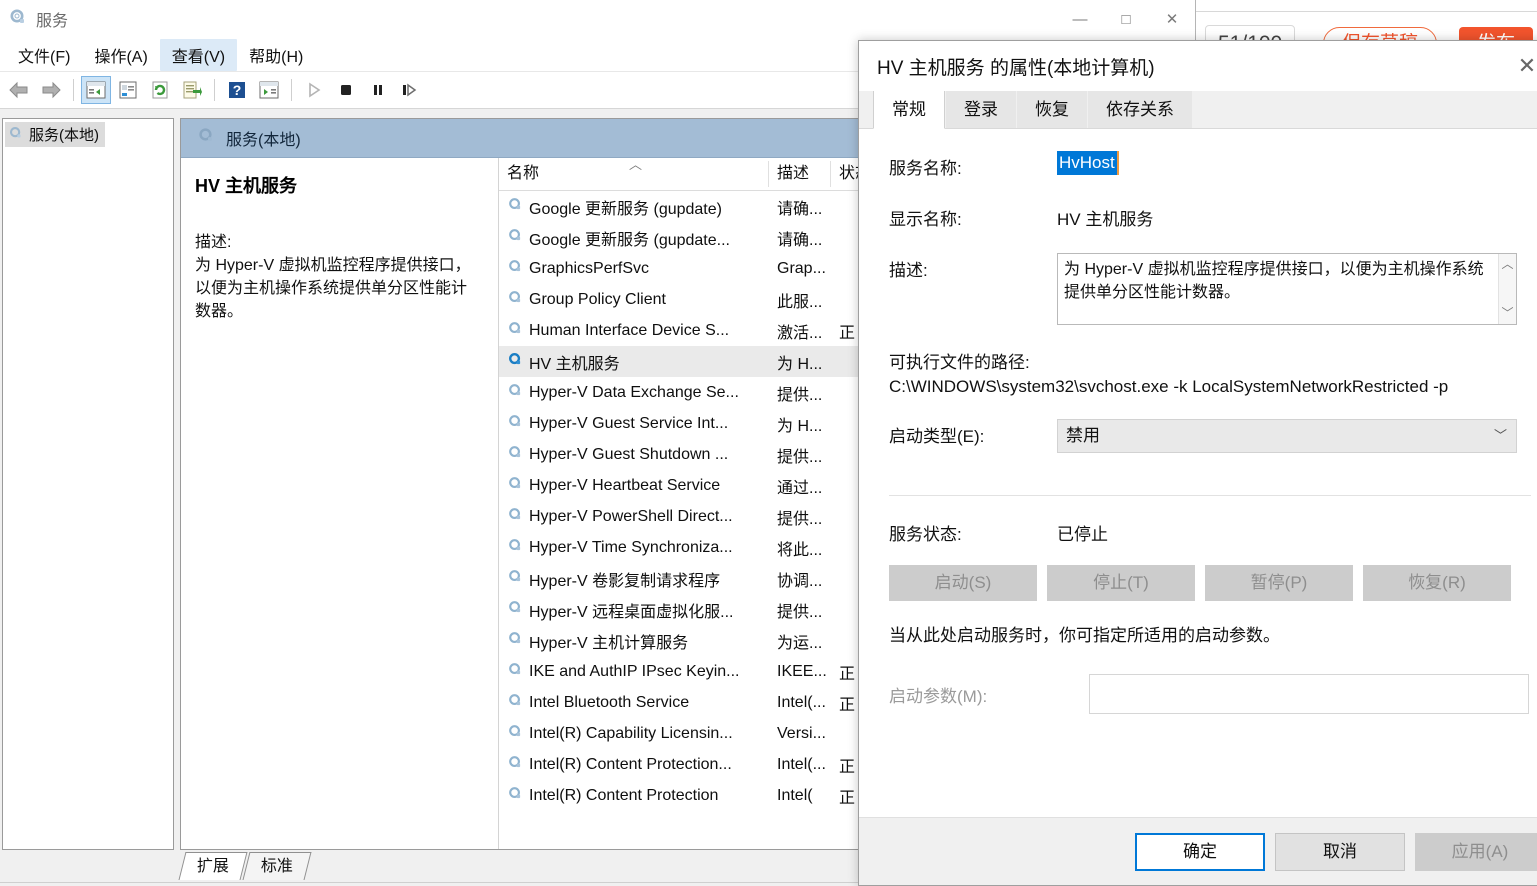 The height and width of the screenshot is (886, 1537). Describe the element at coordinates (55, 134) in the screenshot. I see `tree-node-services-local: 服务(本地)` at that location.